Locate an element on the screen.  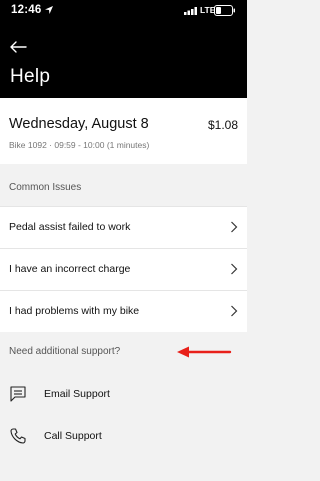
issue-row-incorrect-charge: I have an incorrect charge is located at coordinates (123, 269).